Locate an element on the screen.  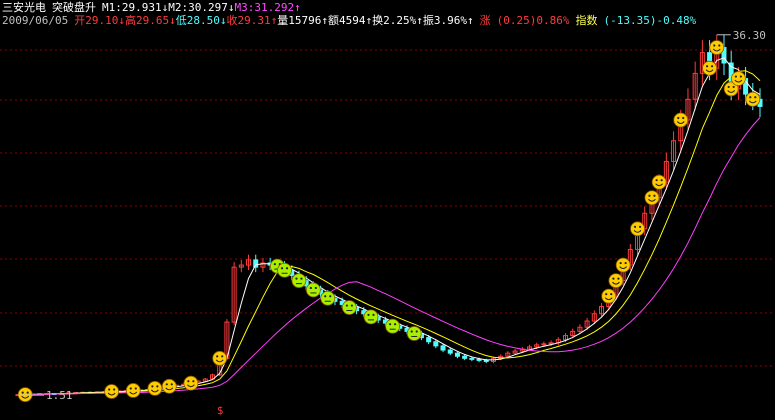
max-price-label: 36.30 is located at coordinates (749, 35).